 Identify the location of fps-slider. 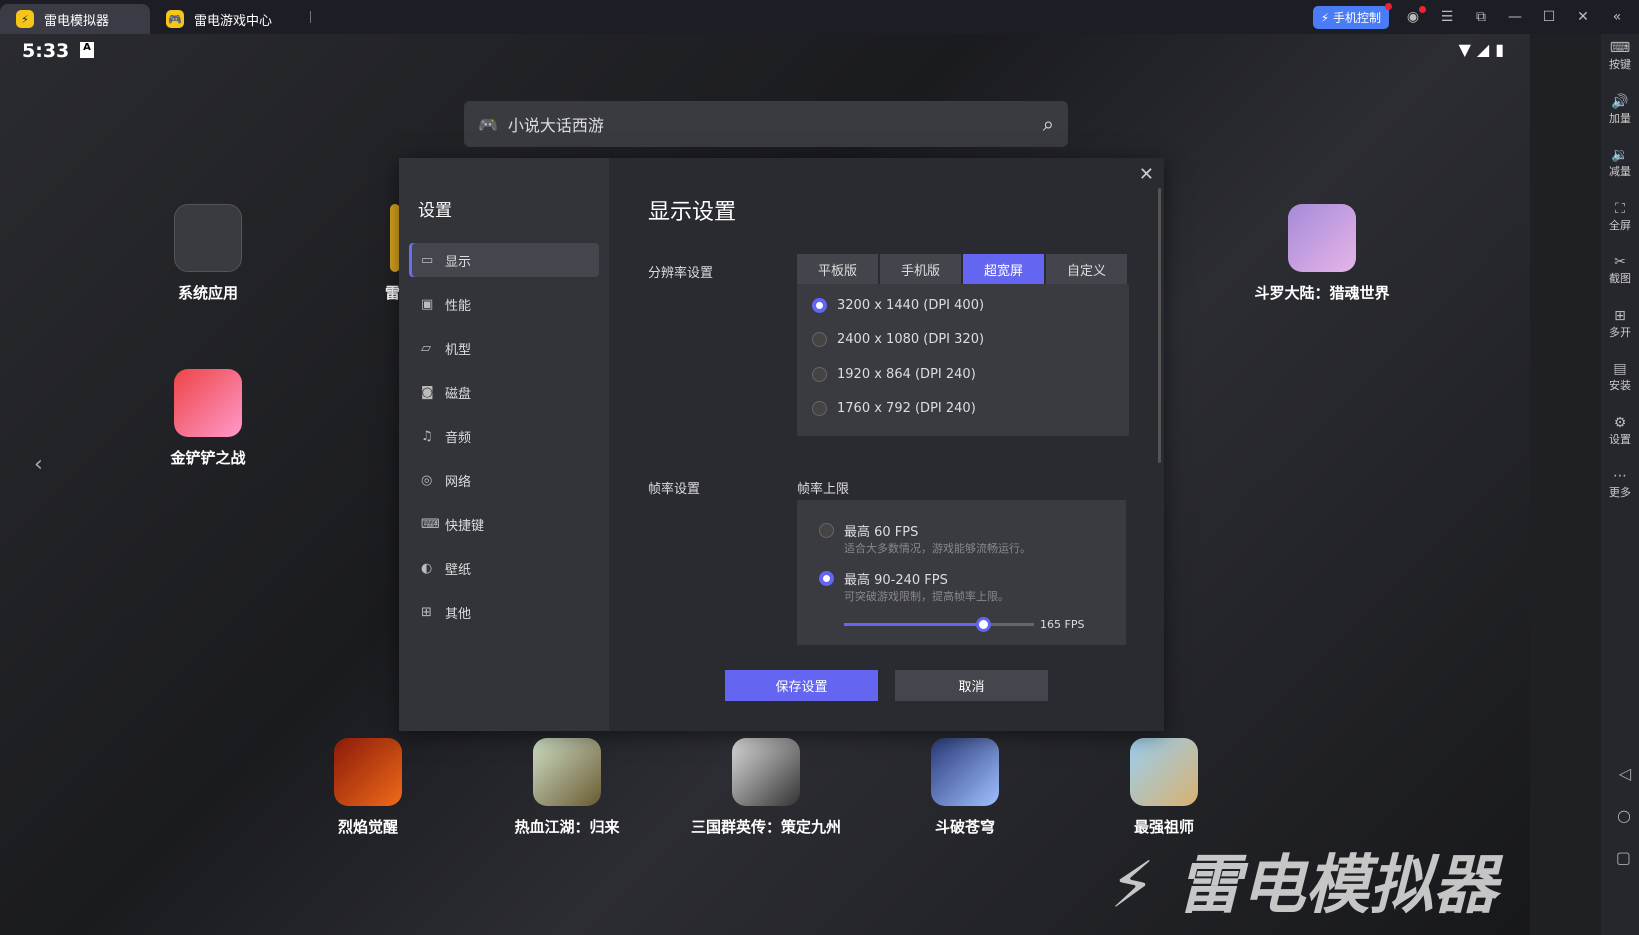
(939, 624).